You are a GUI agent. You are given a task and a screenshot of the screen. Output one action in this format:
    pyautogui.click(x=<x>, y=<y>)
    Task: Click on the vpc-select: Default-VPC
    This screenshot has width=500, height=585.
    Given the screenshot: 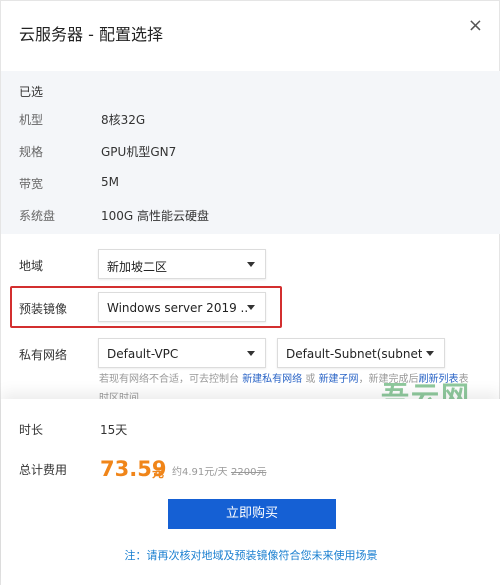 What is the action you would take?
    pyautogui.click(x=182, y=353)
    